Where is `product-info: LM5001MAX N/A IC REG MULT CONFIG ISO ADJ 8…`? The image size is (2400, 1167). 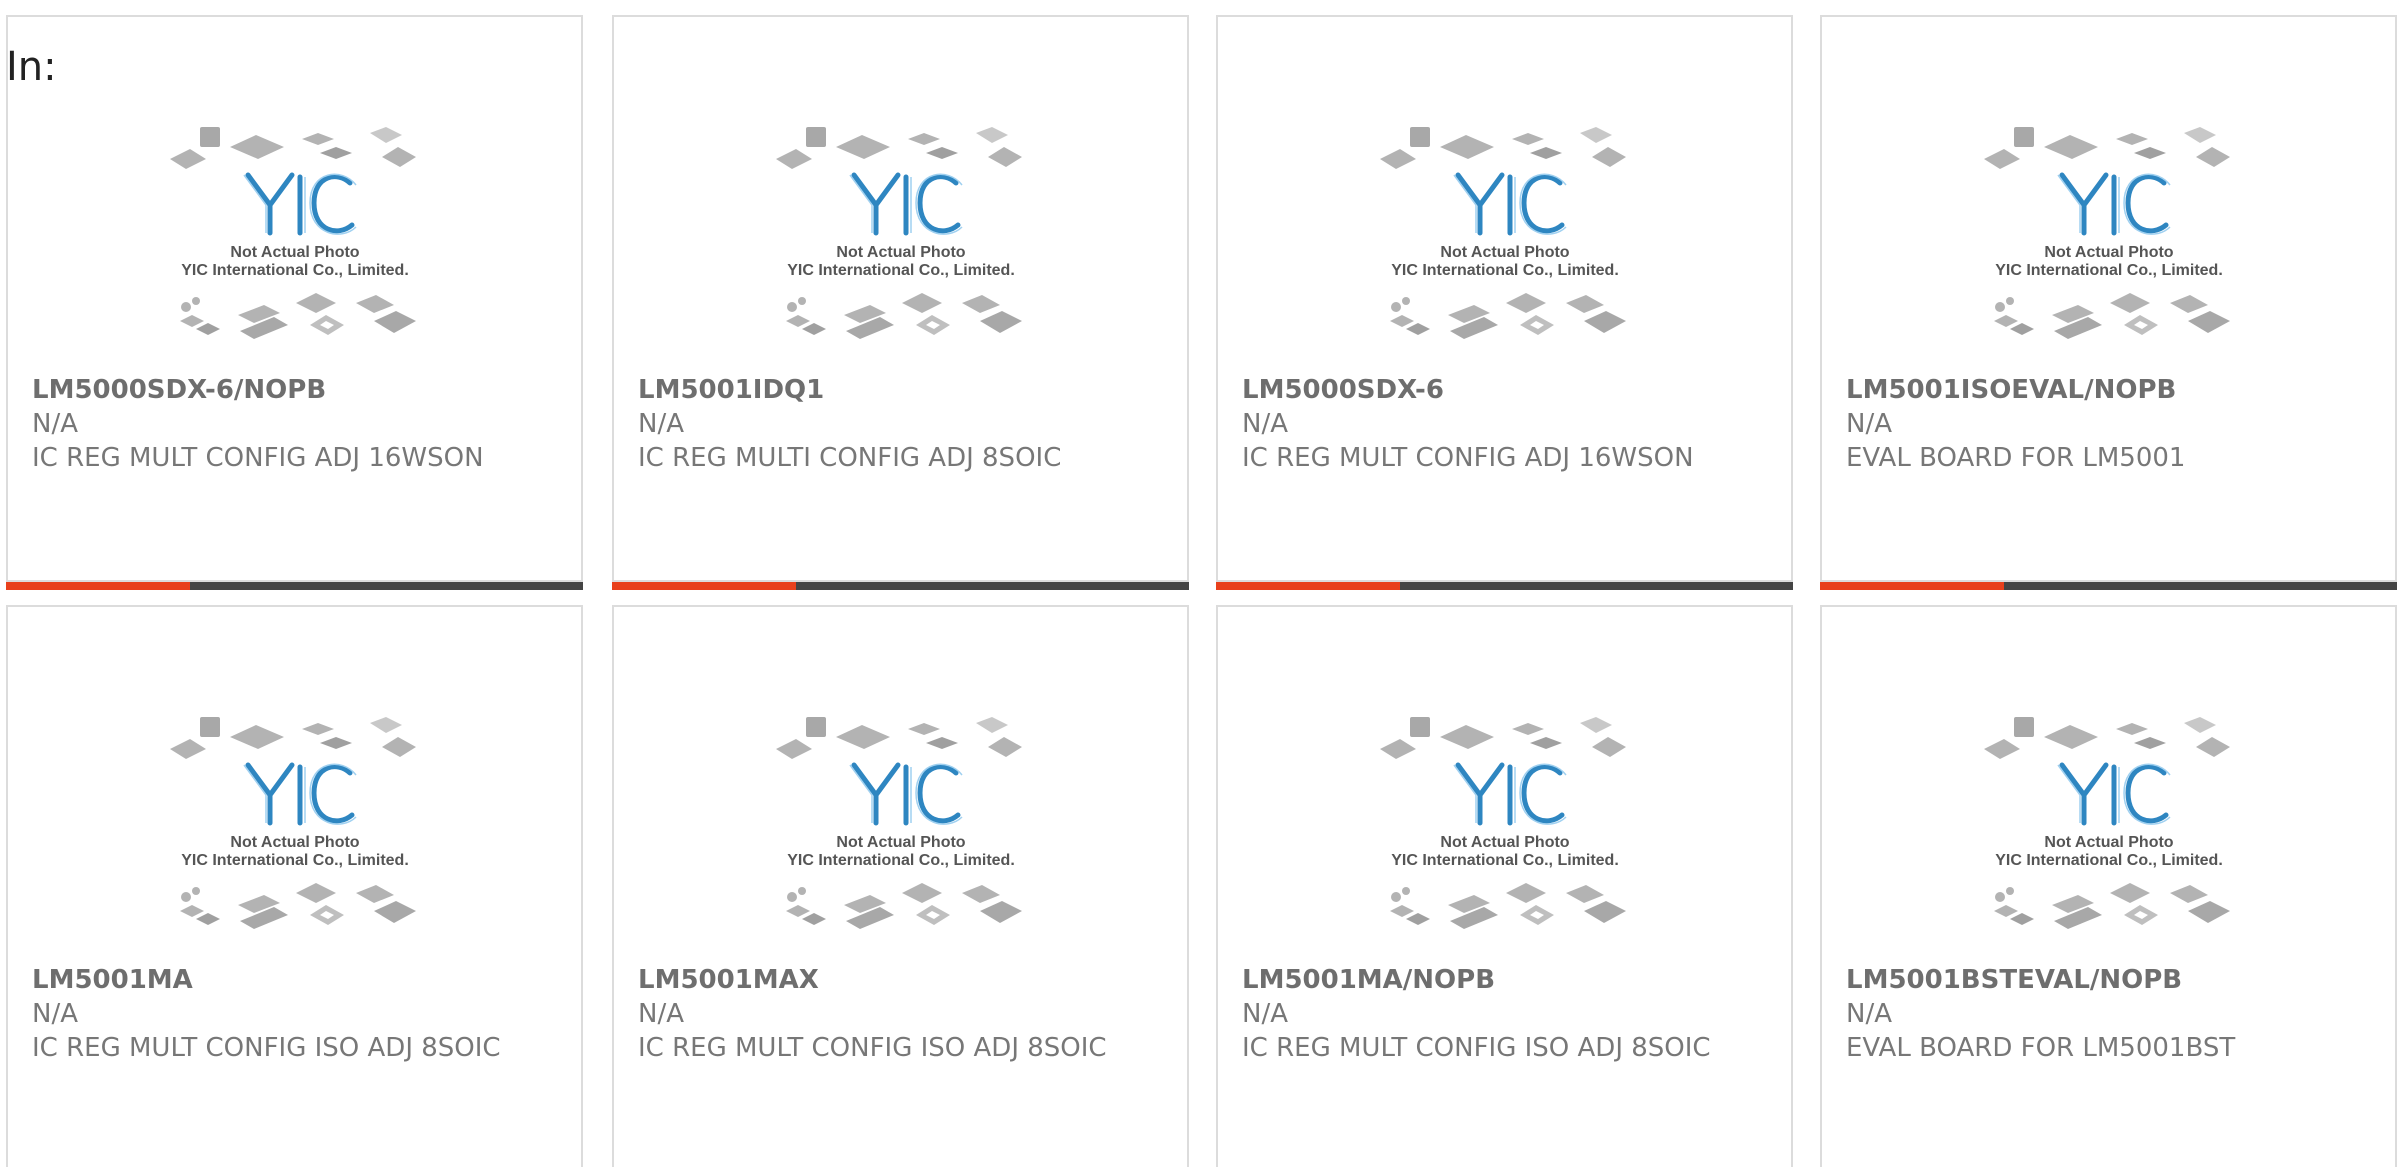 product-info: LM5001MAX N/A IC REG MULT CONFIG ISO ADJ 8… is located at coordinates (902, 1014).